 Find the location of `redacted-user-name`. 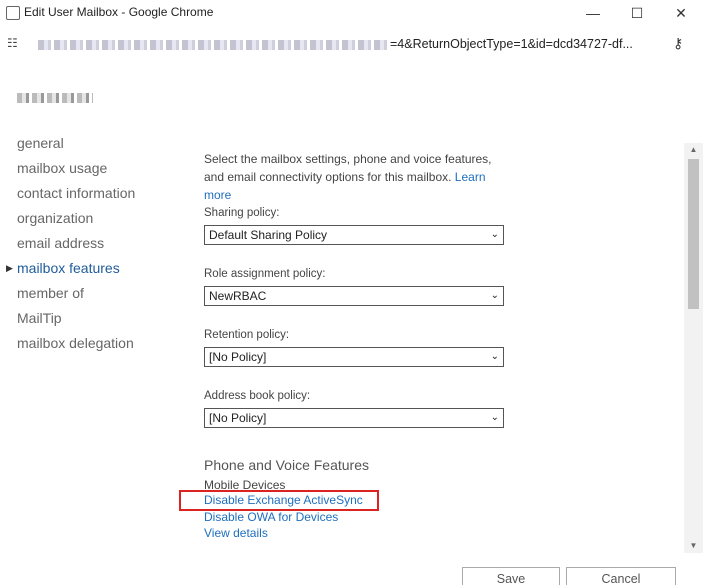

redacted-user-name is located at coordinates (55, 98).